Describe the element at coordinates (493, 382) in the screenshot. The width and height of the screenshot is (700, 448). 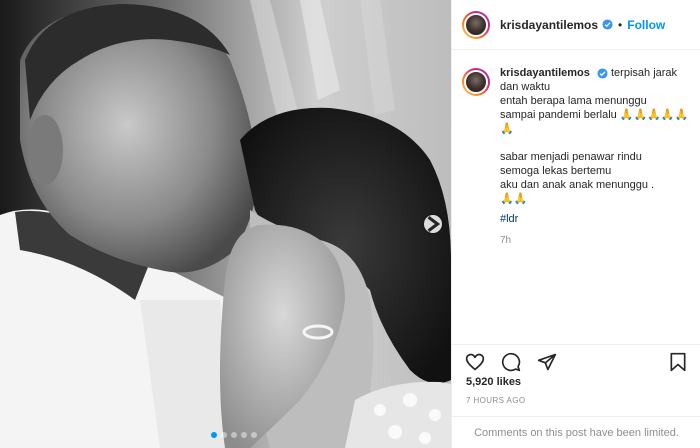
I see `likes-count: 5,920 likes` at that location.